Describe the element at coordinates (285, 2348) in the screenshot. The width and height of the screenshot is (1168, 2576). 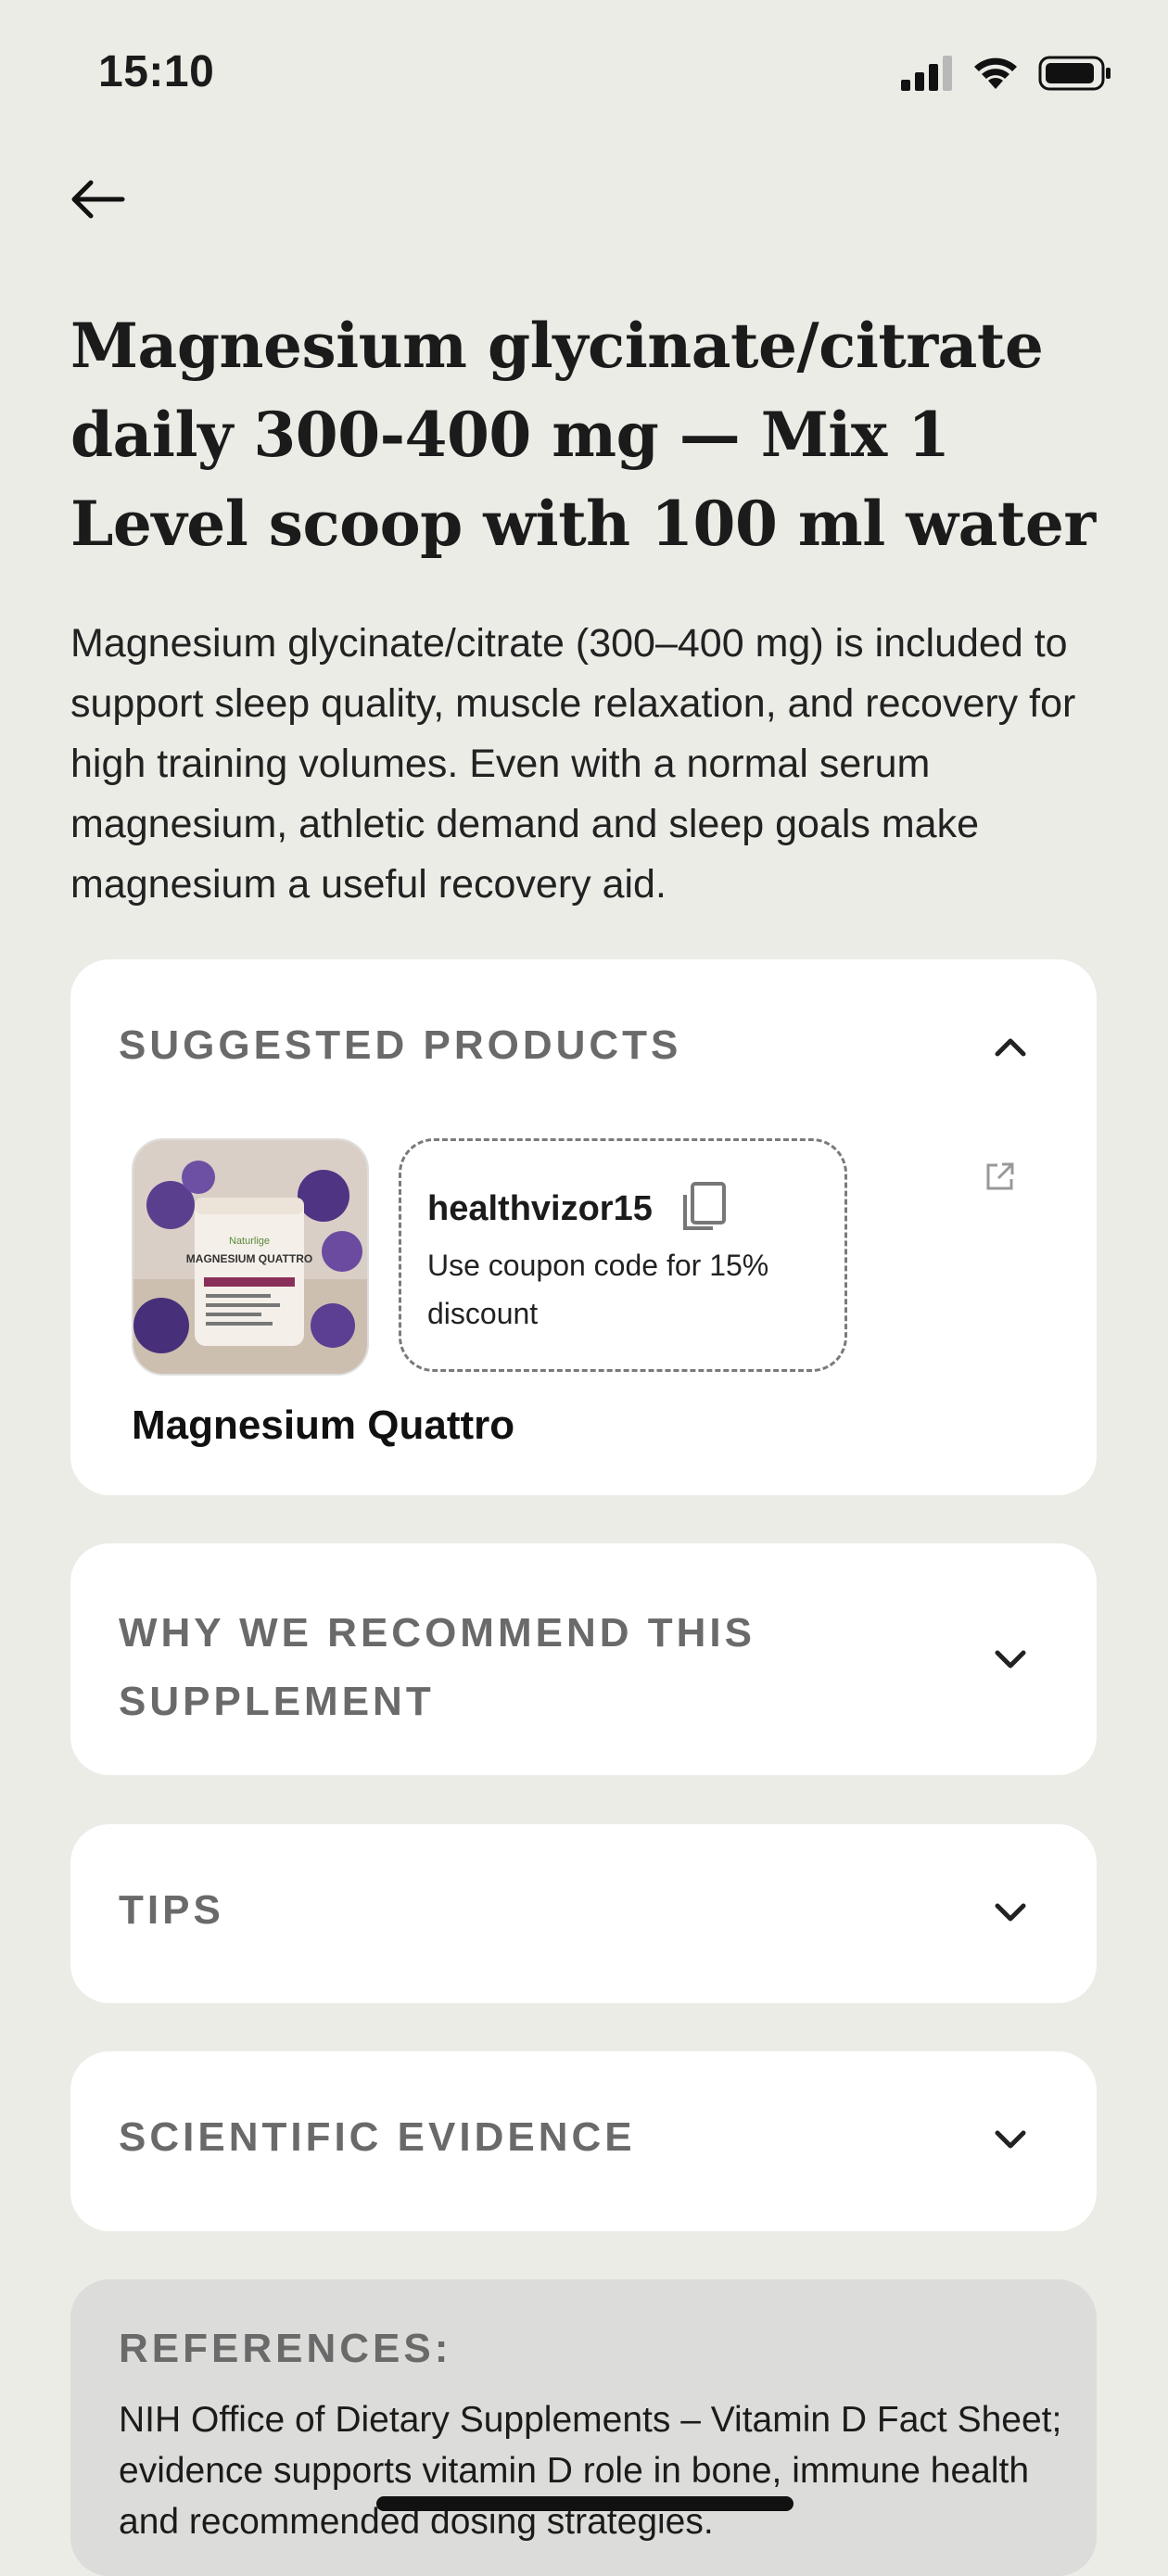
I see `references-heading: REFERENCES:` at that location.